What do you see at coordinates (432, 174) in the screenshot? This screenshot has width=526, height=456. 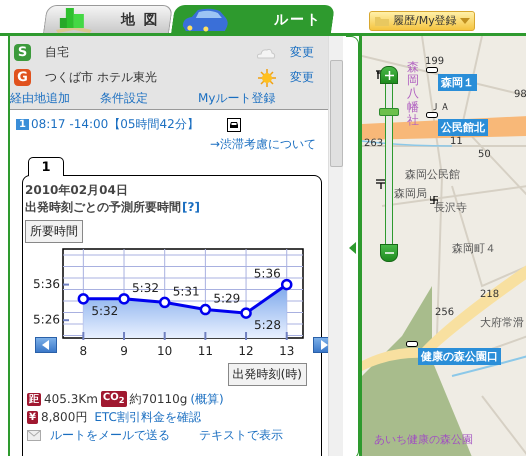 I see `place-label: 森岡公民館` at bounding box center [432, 174].